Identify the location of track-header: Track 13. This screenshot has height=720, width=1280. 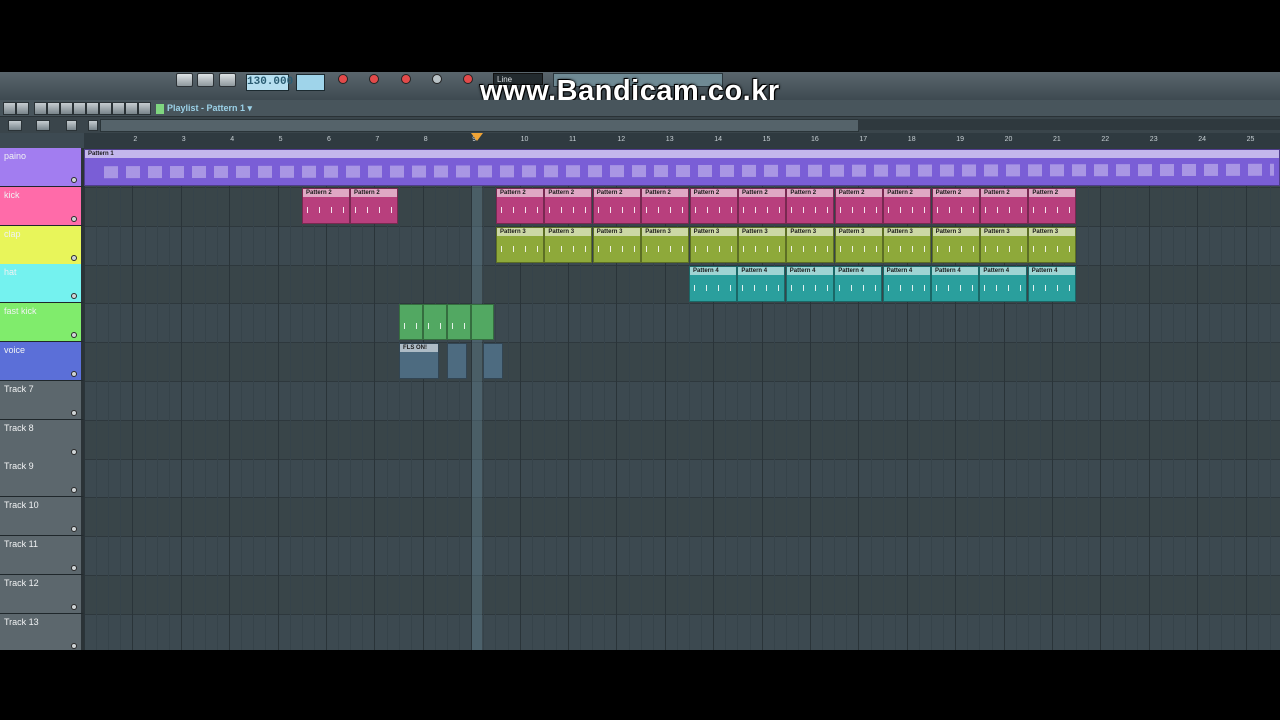
(42, 631).